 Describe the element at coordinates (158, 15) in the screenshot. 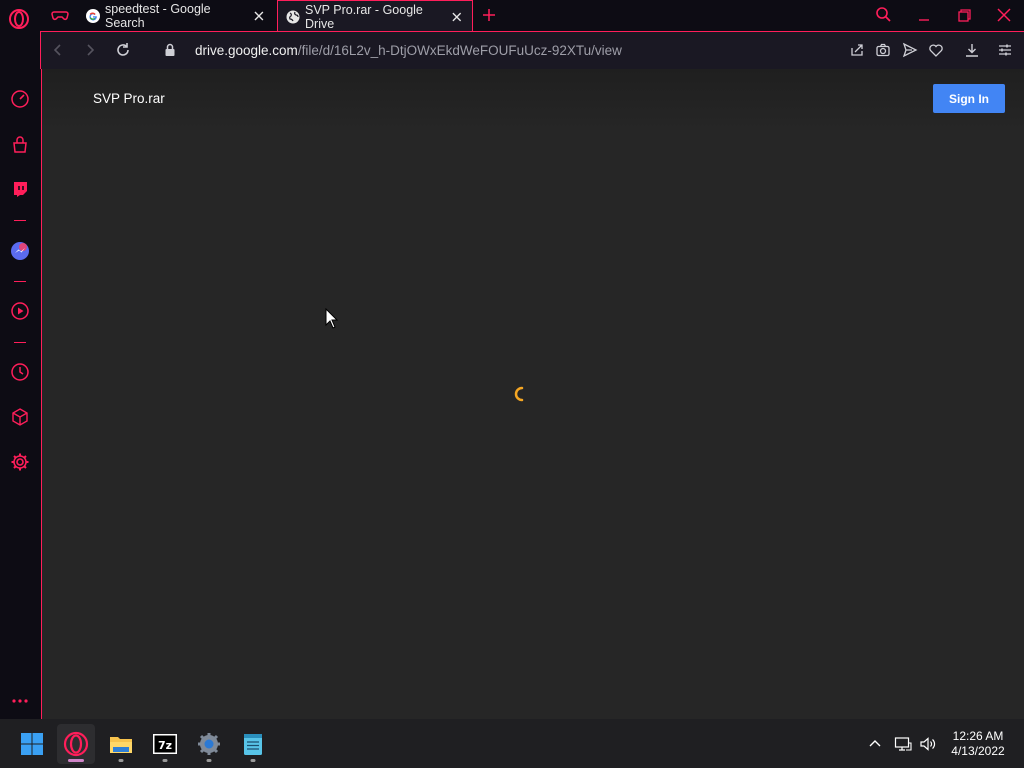

I see `tab-title: speedtest - Google Search` at that location.